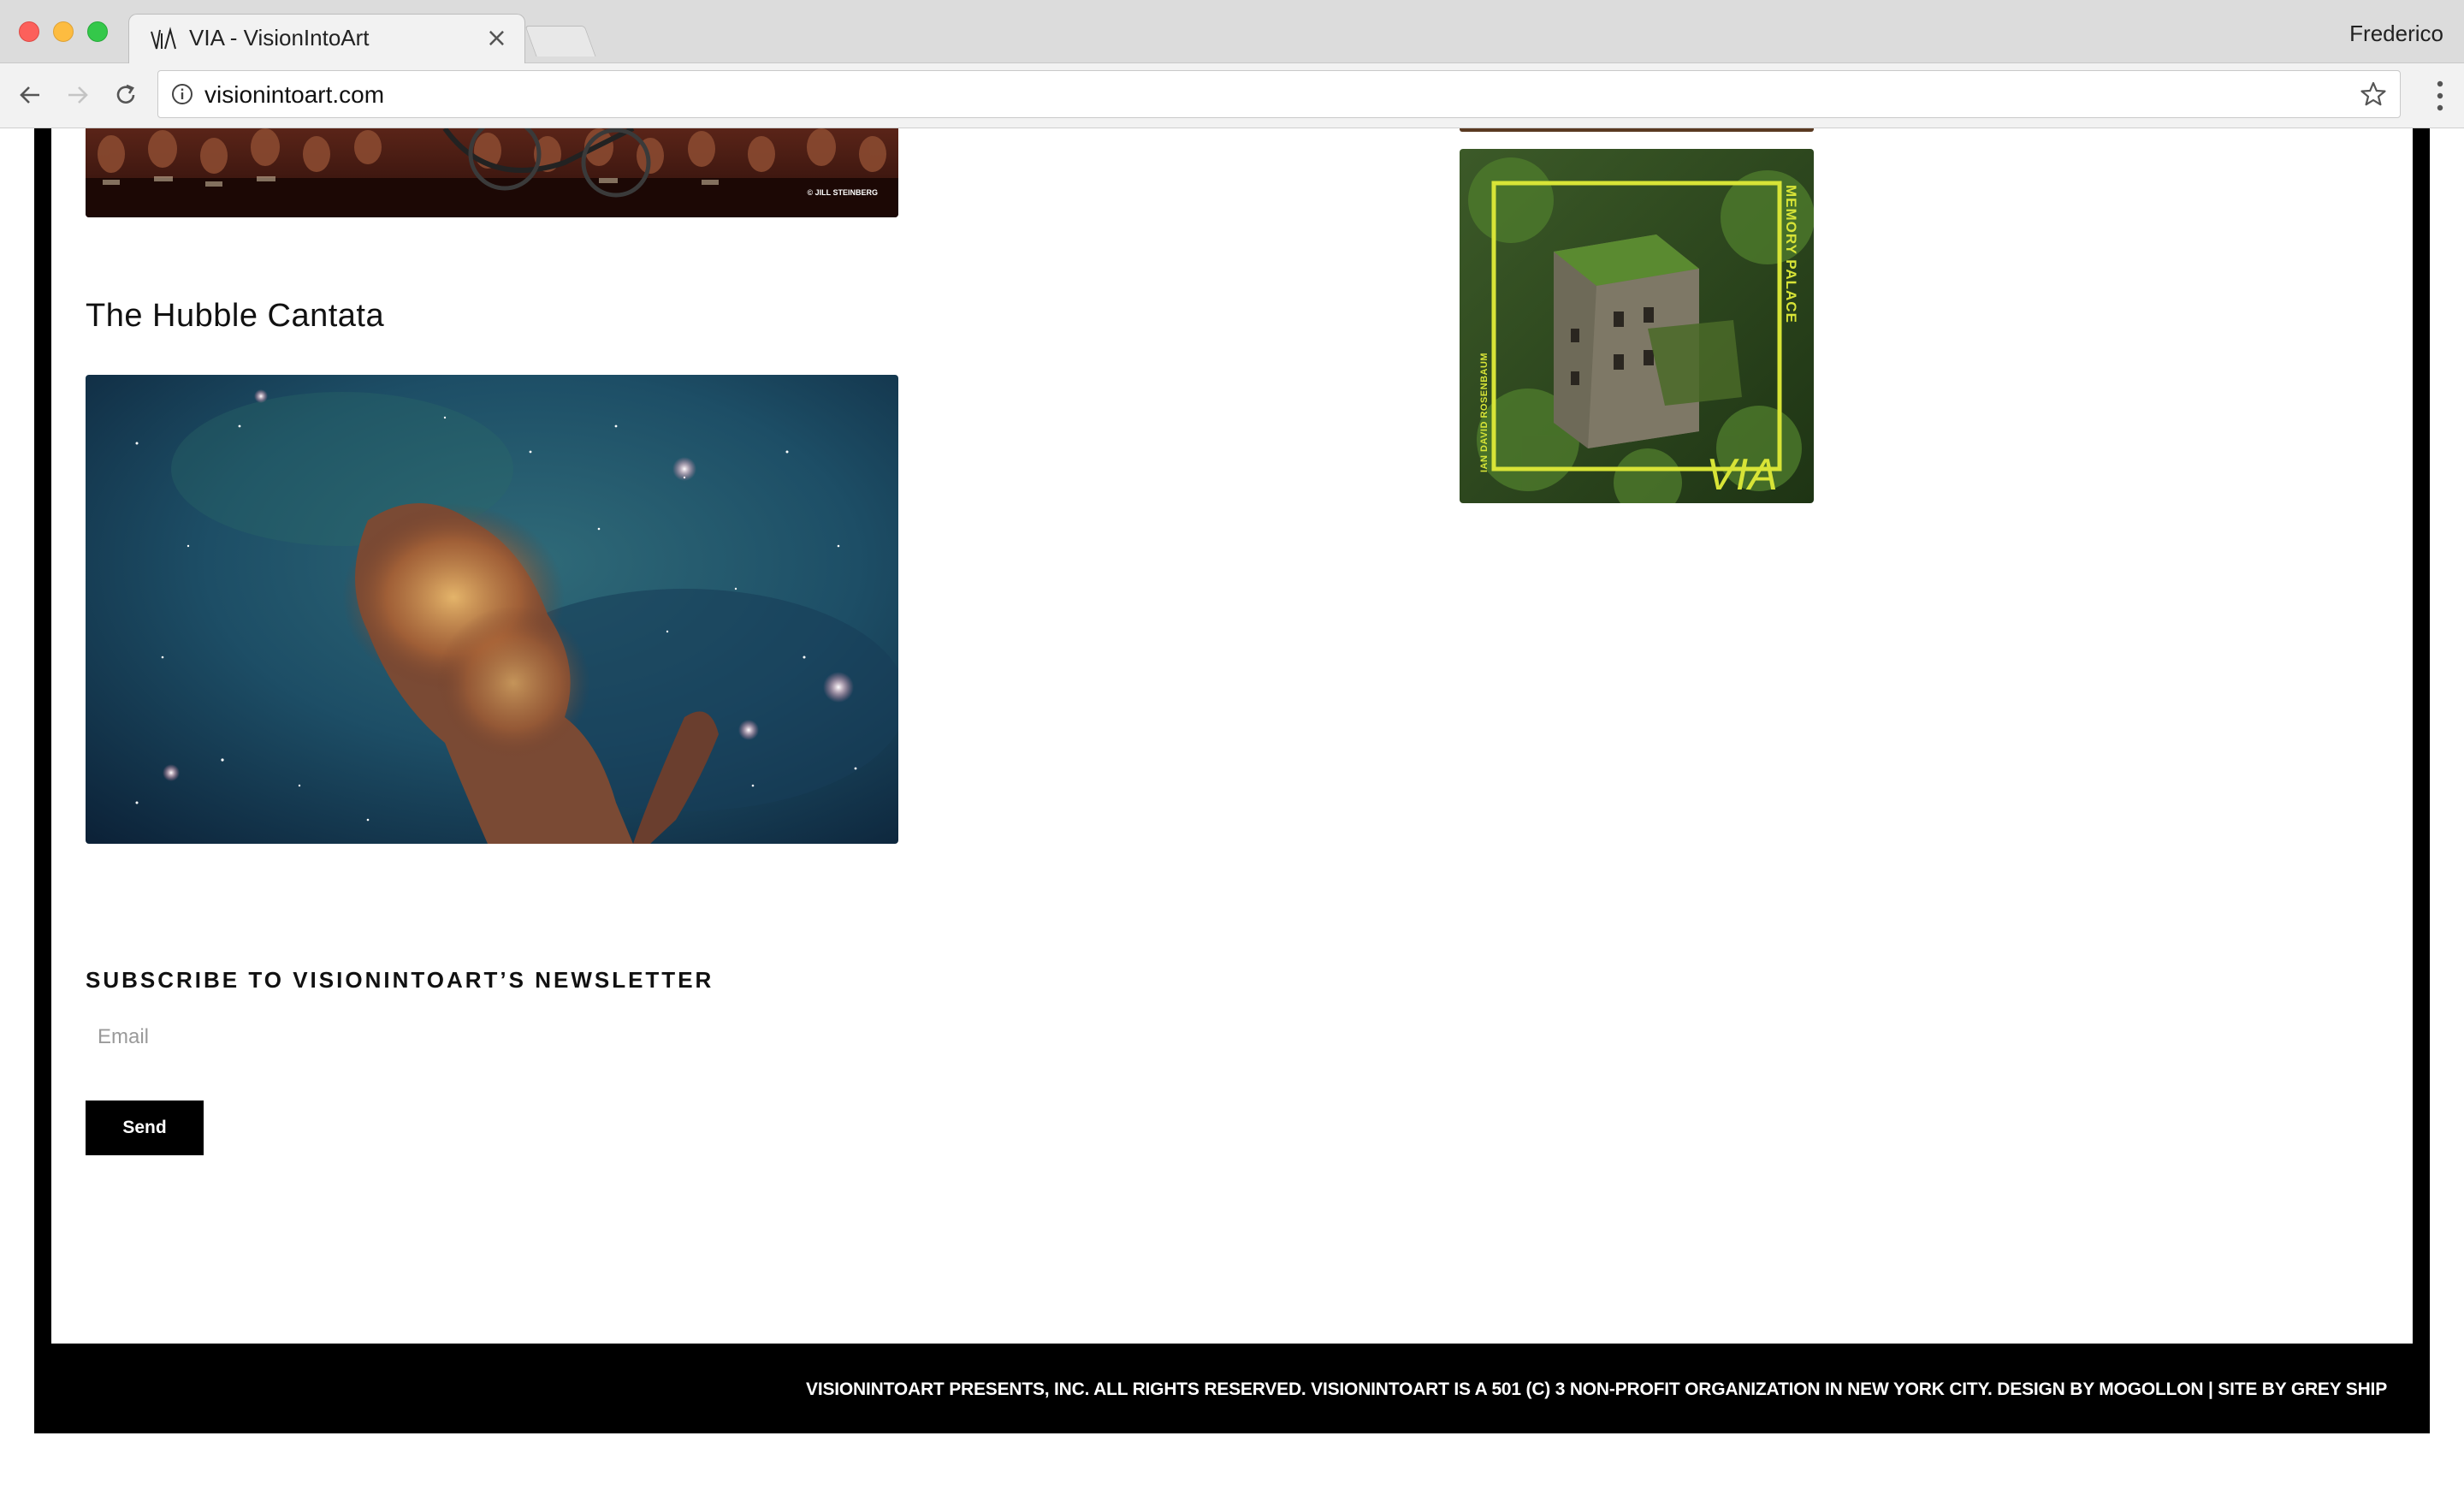 The height and width of the screenshot is (1501, 2464). Describe the element at coordinates (163, 39) in the screenshot. I see `via-favicon-icon` at that location.